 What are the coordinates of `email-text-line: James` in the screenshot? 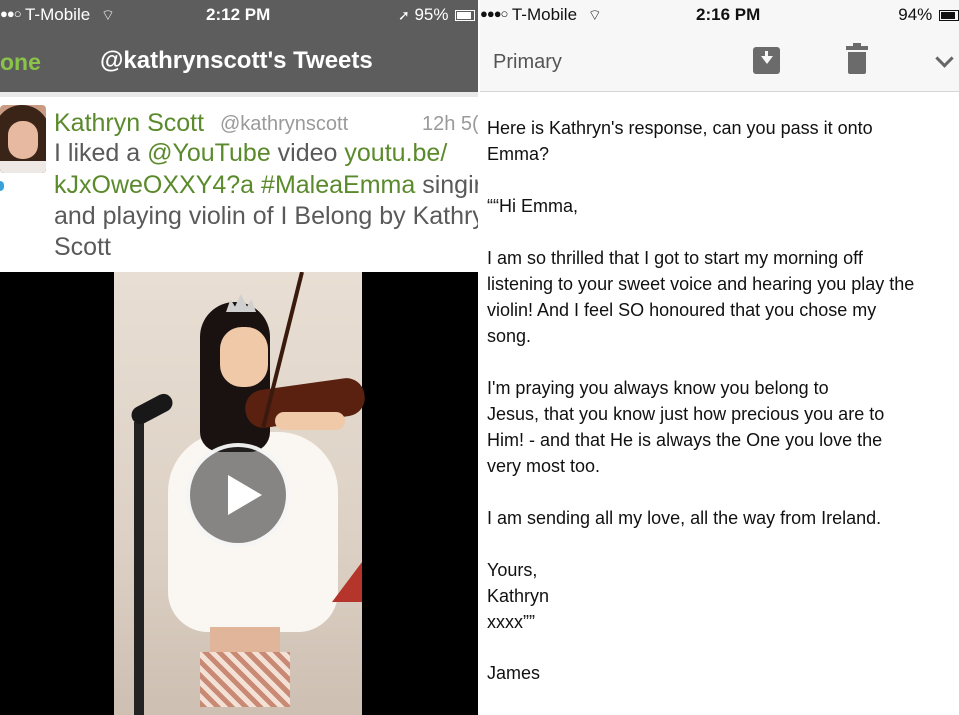 It's located at (514, 673).